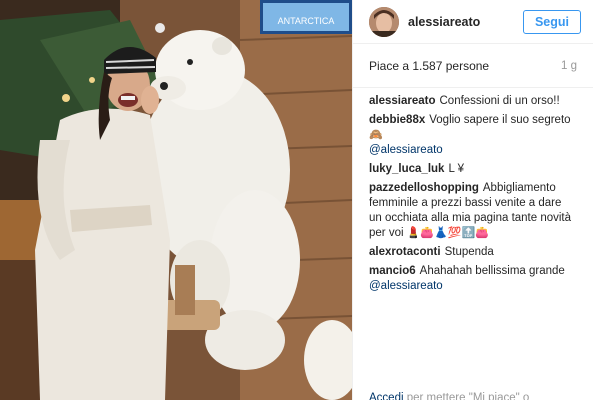 The height and width of the screenshot is (400, 593). What do you see at coordinates (473, 169) in the screenshot?
I see `comment-item: luky_luca_luk L ¥` at bounding box center [473, 169].